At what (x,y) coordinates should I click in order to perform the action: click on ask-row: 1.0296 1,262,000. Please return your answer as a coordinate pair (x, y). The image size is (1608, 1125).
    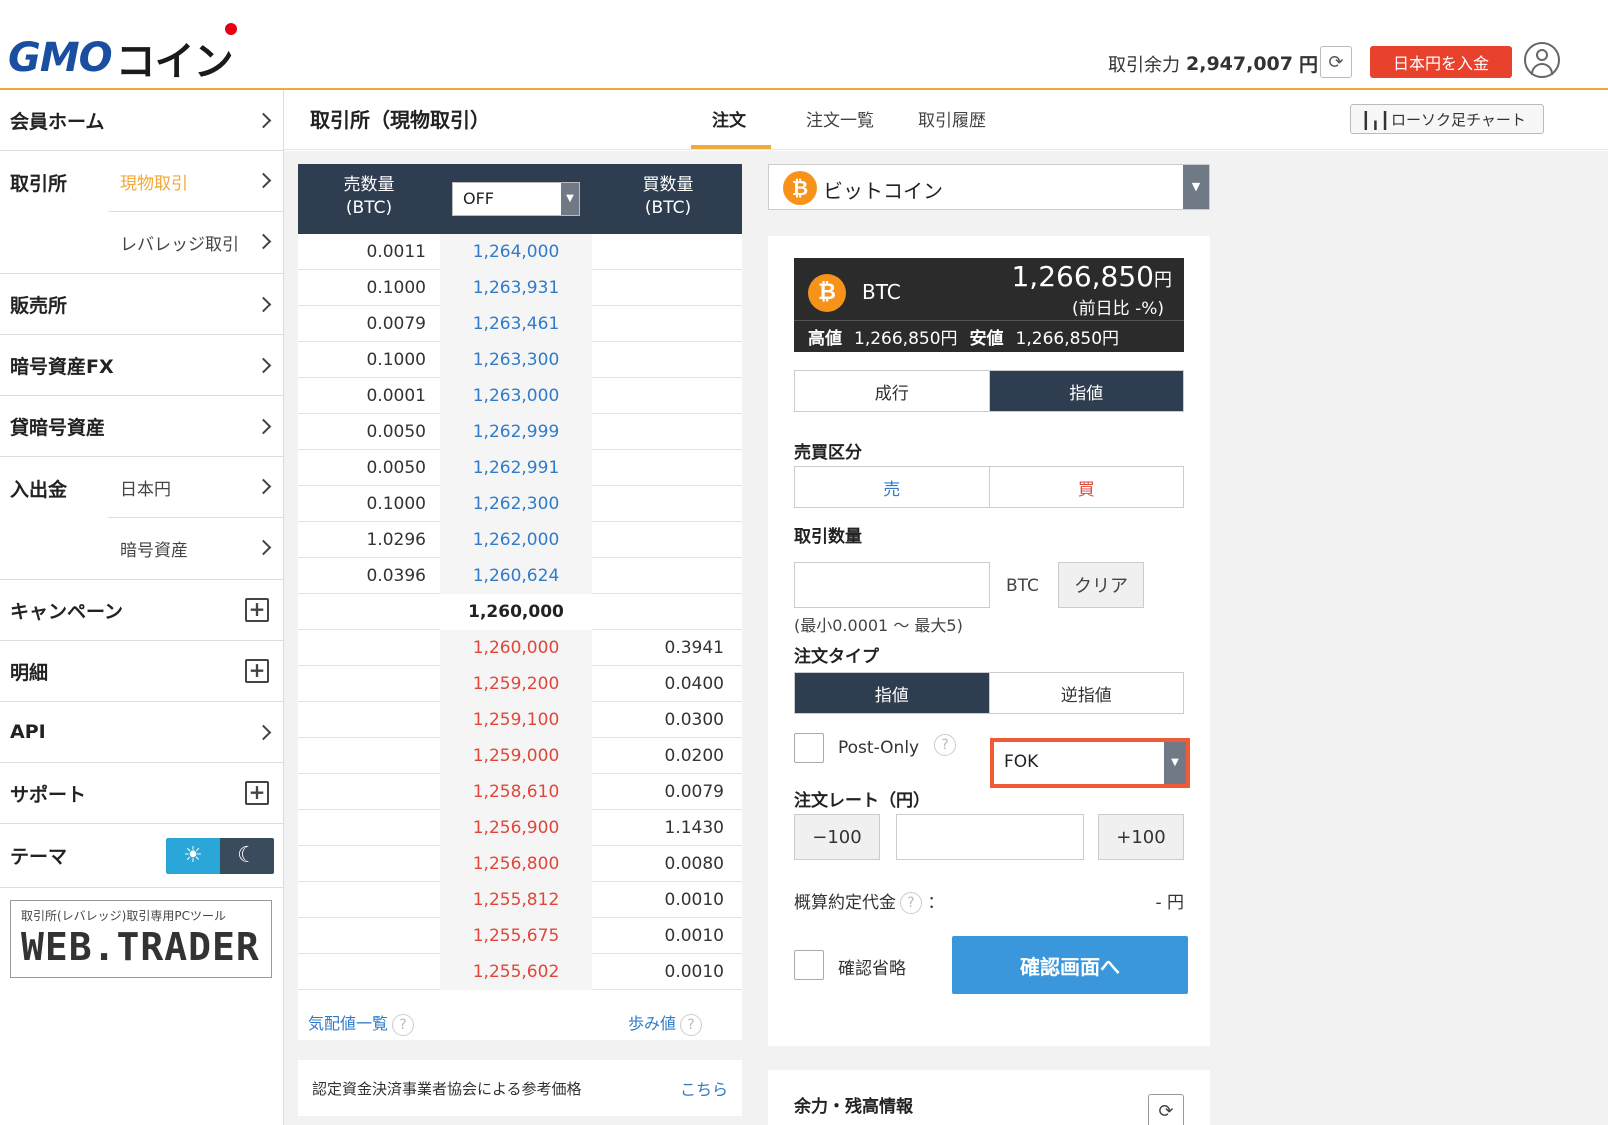
    Looking at the image, I should click on (520, 540).